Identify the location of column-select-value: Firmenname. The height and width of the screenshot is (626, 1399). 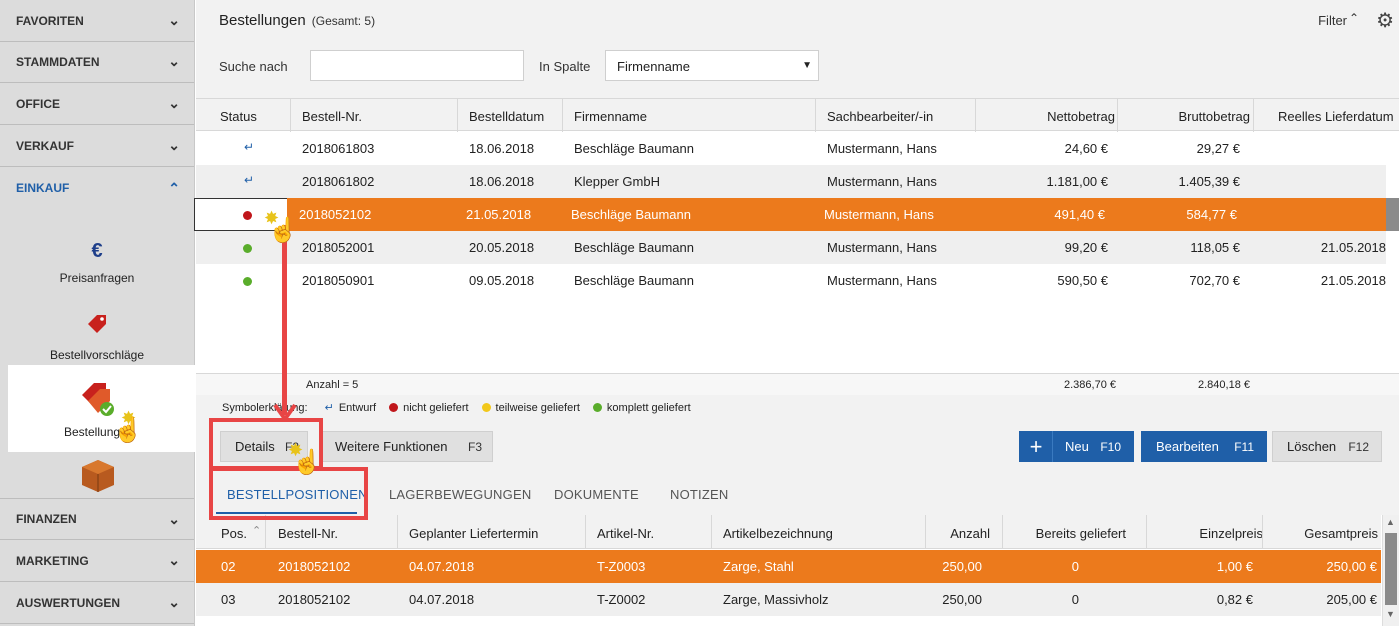
(653, 66).